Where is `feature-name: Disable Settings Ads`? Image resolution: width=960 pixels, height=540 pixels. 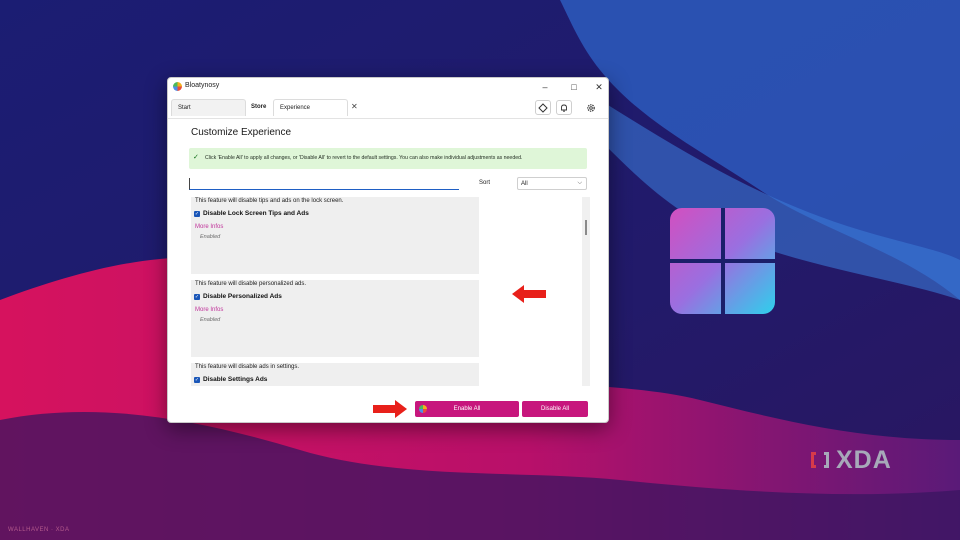
feature-name: Disable Settings Ads is located at coordinates (235, 379).